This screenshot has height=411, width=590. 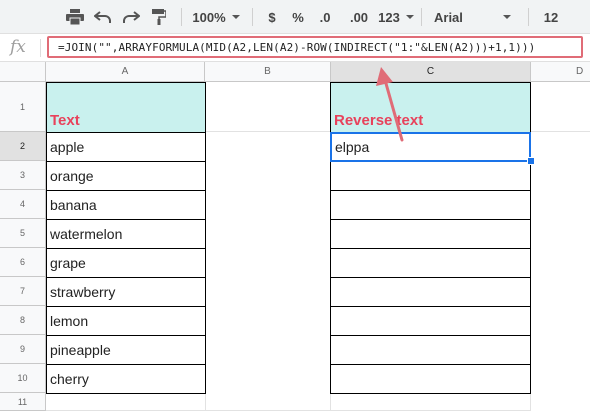 I want to click on undo-button, so click(x=103, y=17).